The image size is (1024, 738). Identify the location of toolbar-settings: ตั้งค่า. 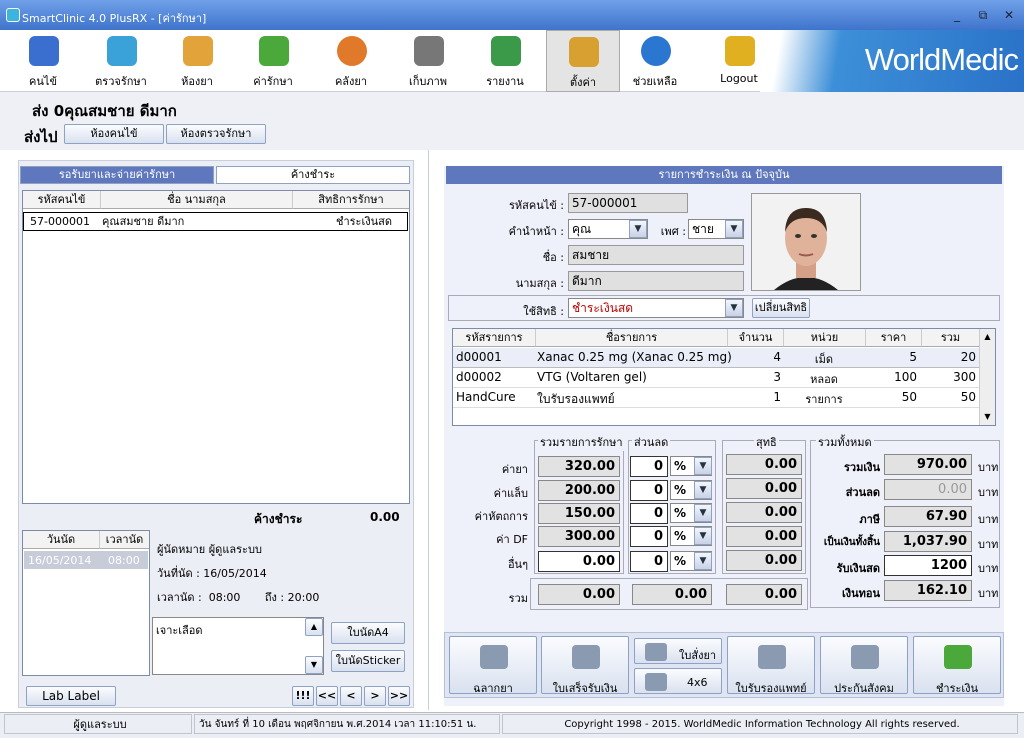
(583, 61).